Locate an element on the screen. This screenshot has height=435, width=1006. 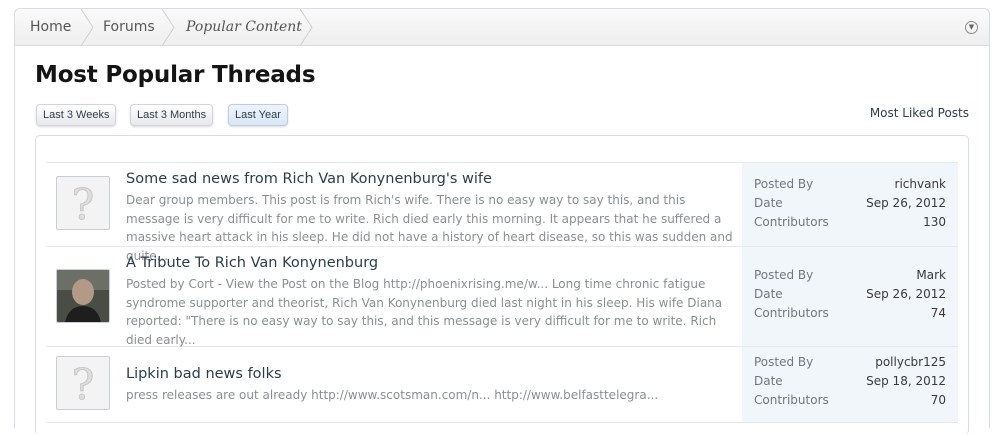
thread-title: A Tribute To Rich Van Konynenburg is located at coordinates (252, 263).